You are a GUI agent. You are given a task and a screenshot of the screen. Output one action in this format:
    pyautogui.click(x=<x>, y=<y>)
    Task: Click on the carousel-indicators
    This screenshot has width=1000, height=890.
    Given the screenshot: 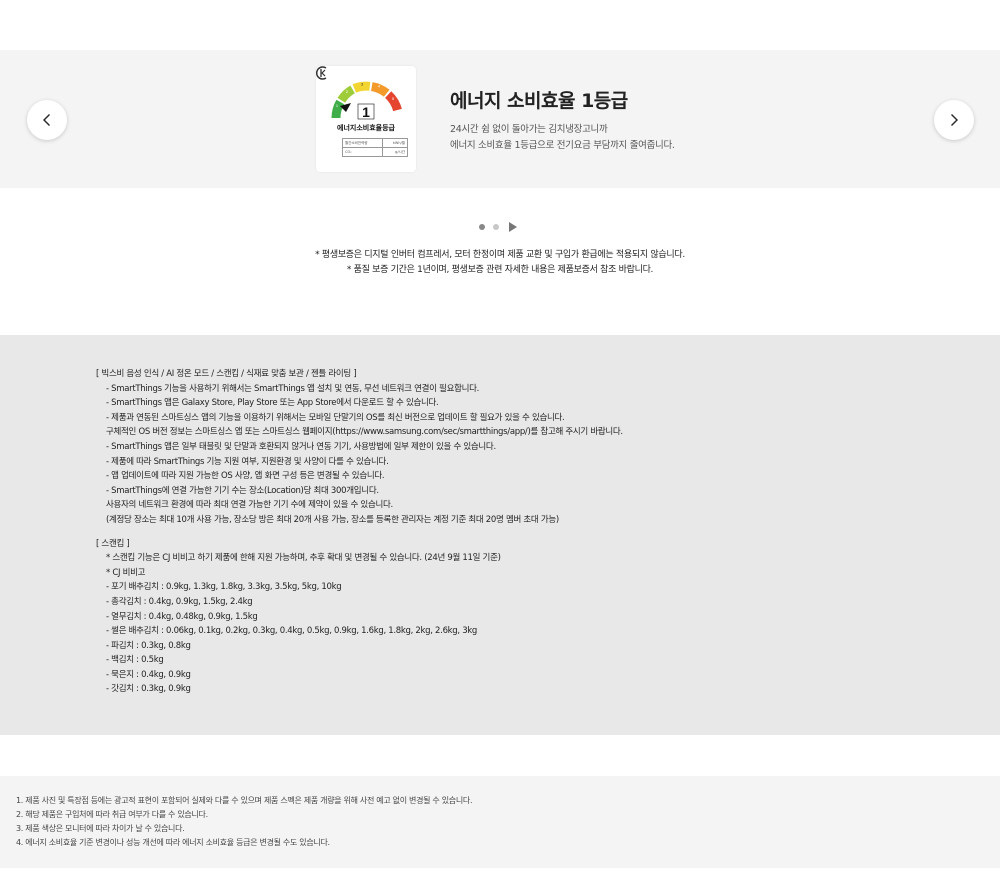 What is the action you would take?
    pyautogui.click(x=498, y=227)
    